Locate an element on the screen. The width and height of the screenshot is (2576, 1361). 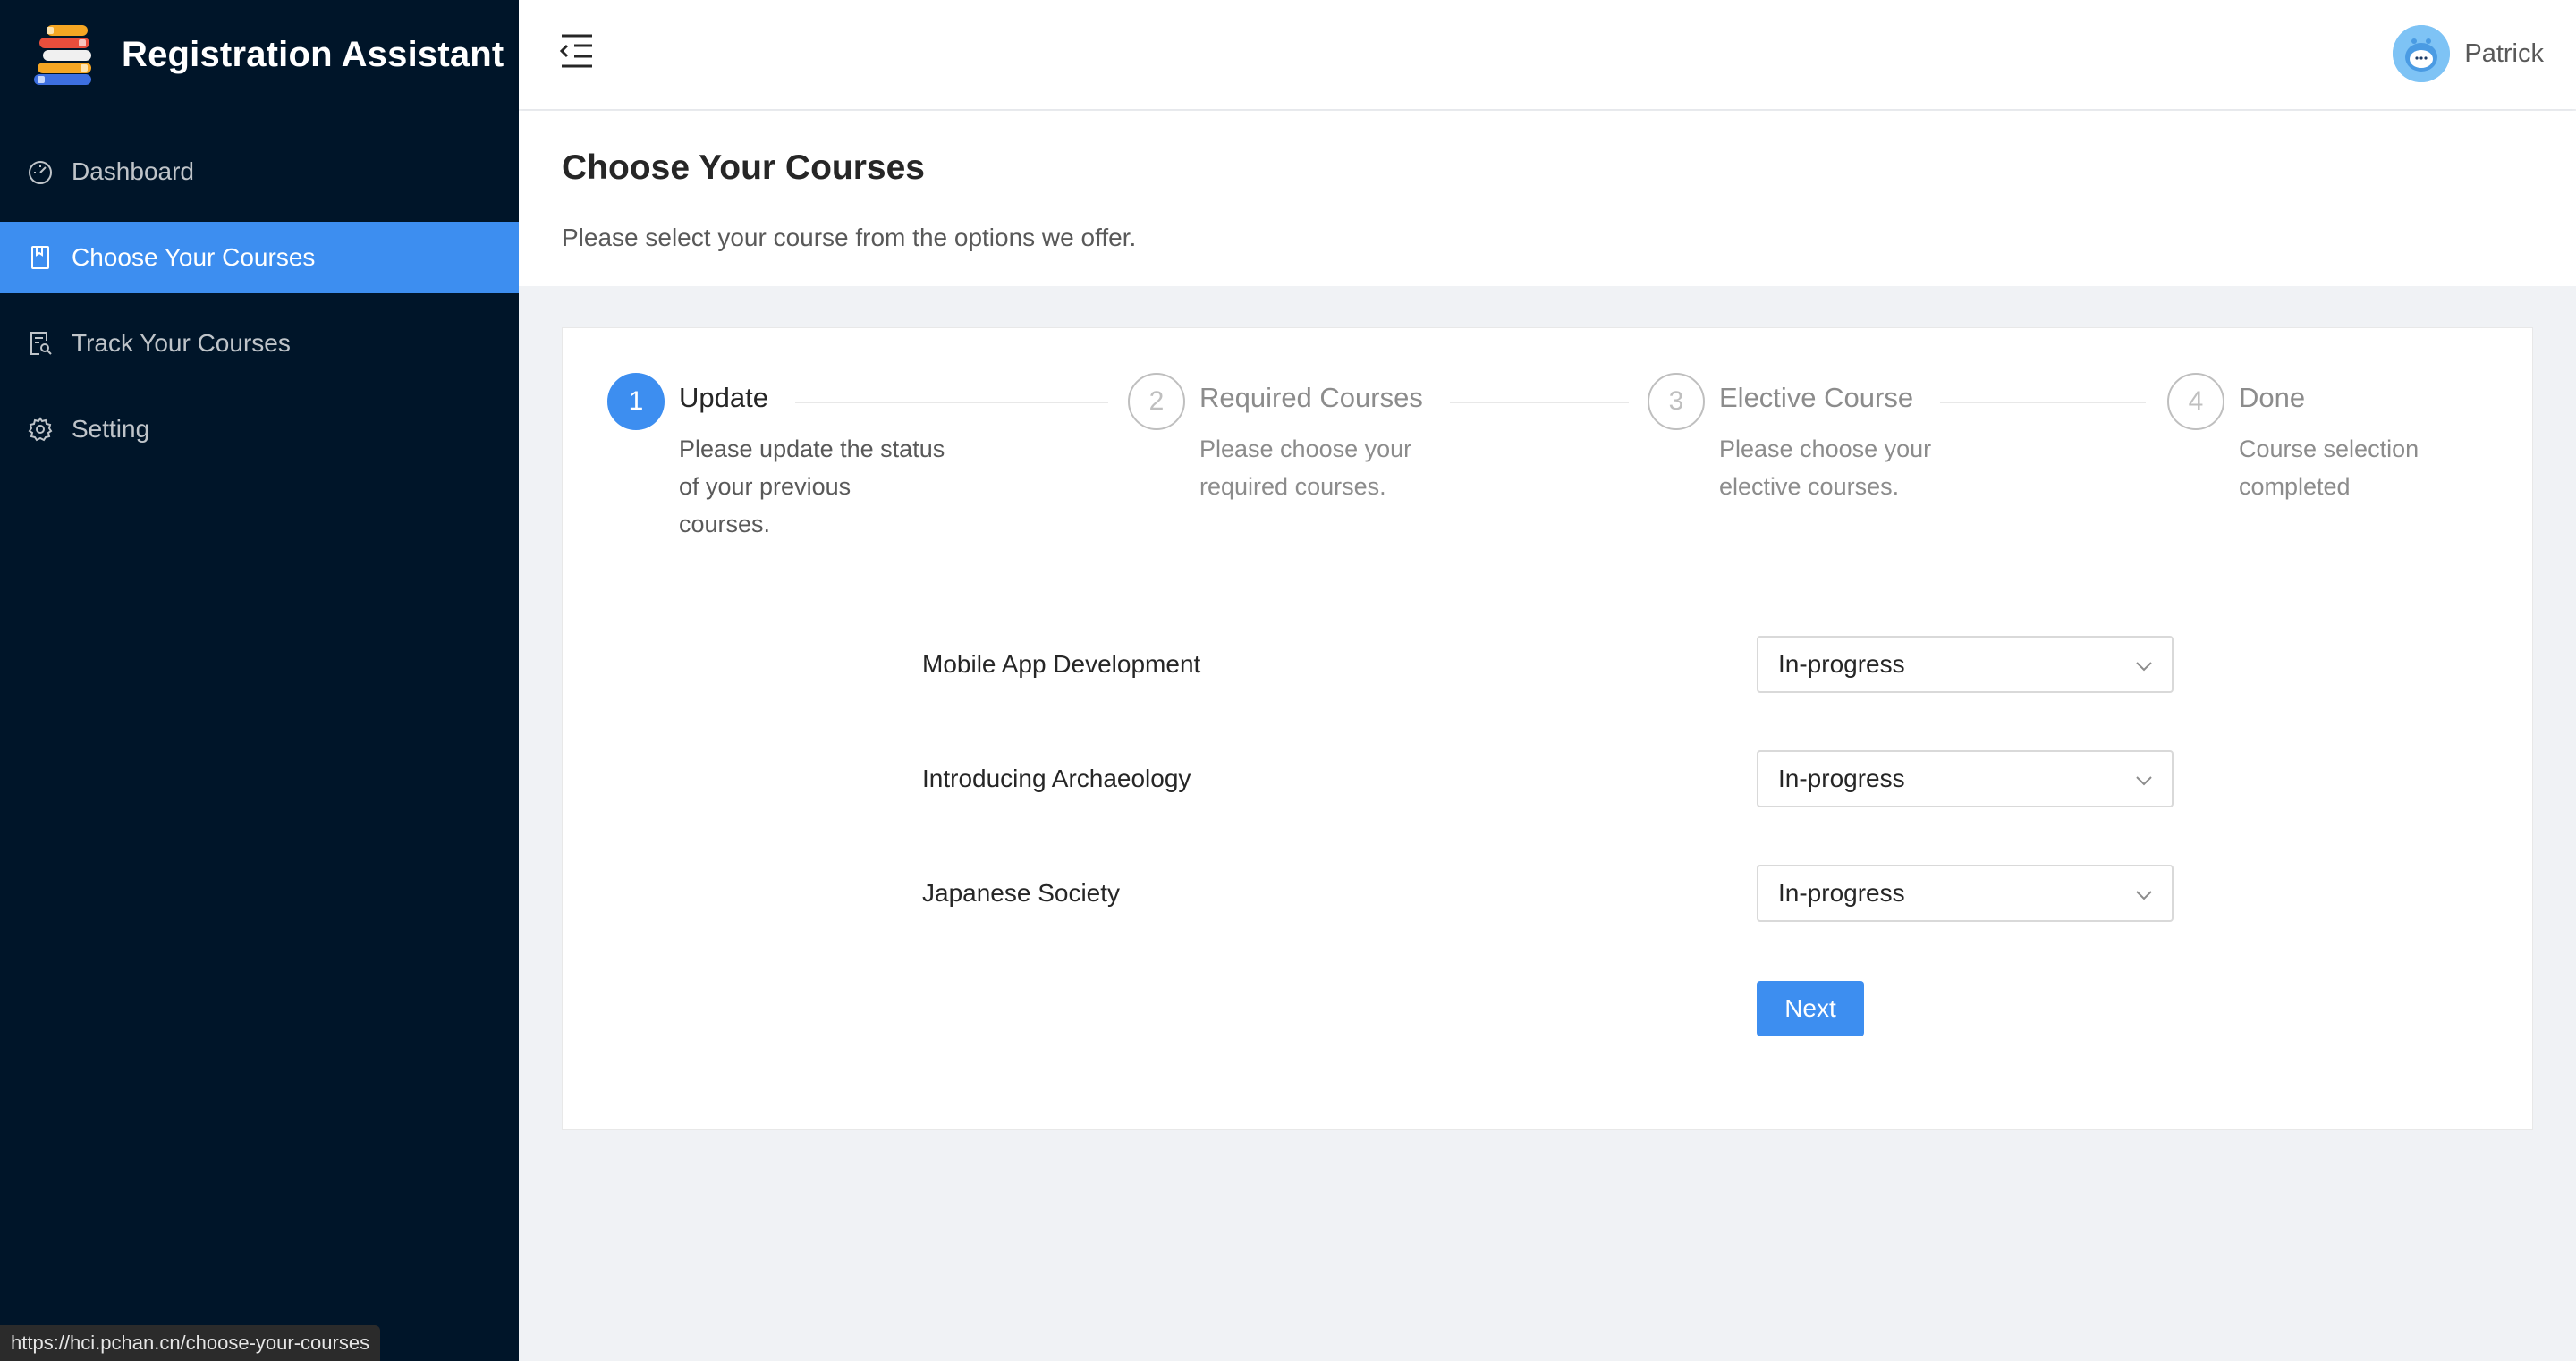
logo: Registration Assistant is located at coordinates (269, 54).